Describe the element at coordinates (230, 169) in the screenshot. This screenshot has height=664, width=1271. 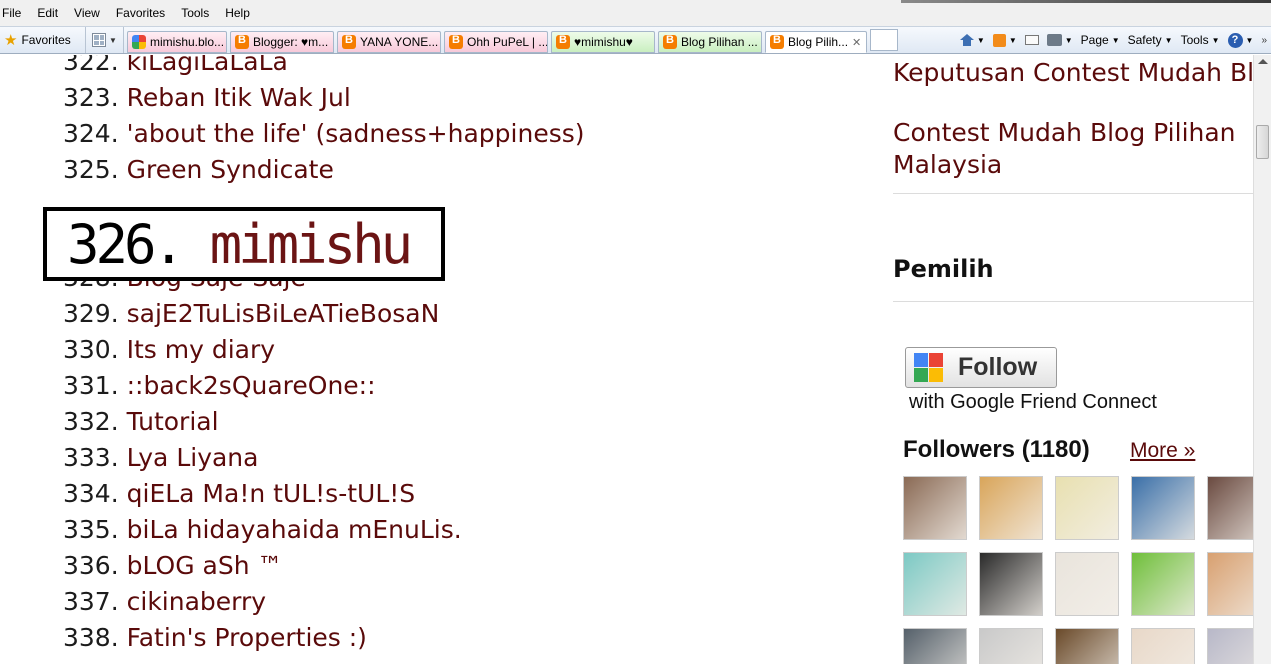
I see `blog-link: Green Syndicate` at that location.